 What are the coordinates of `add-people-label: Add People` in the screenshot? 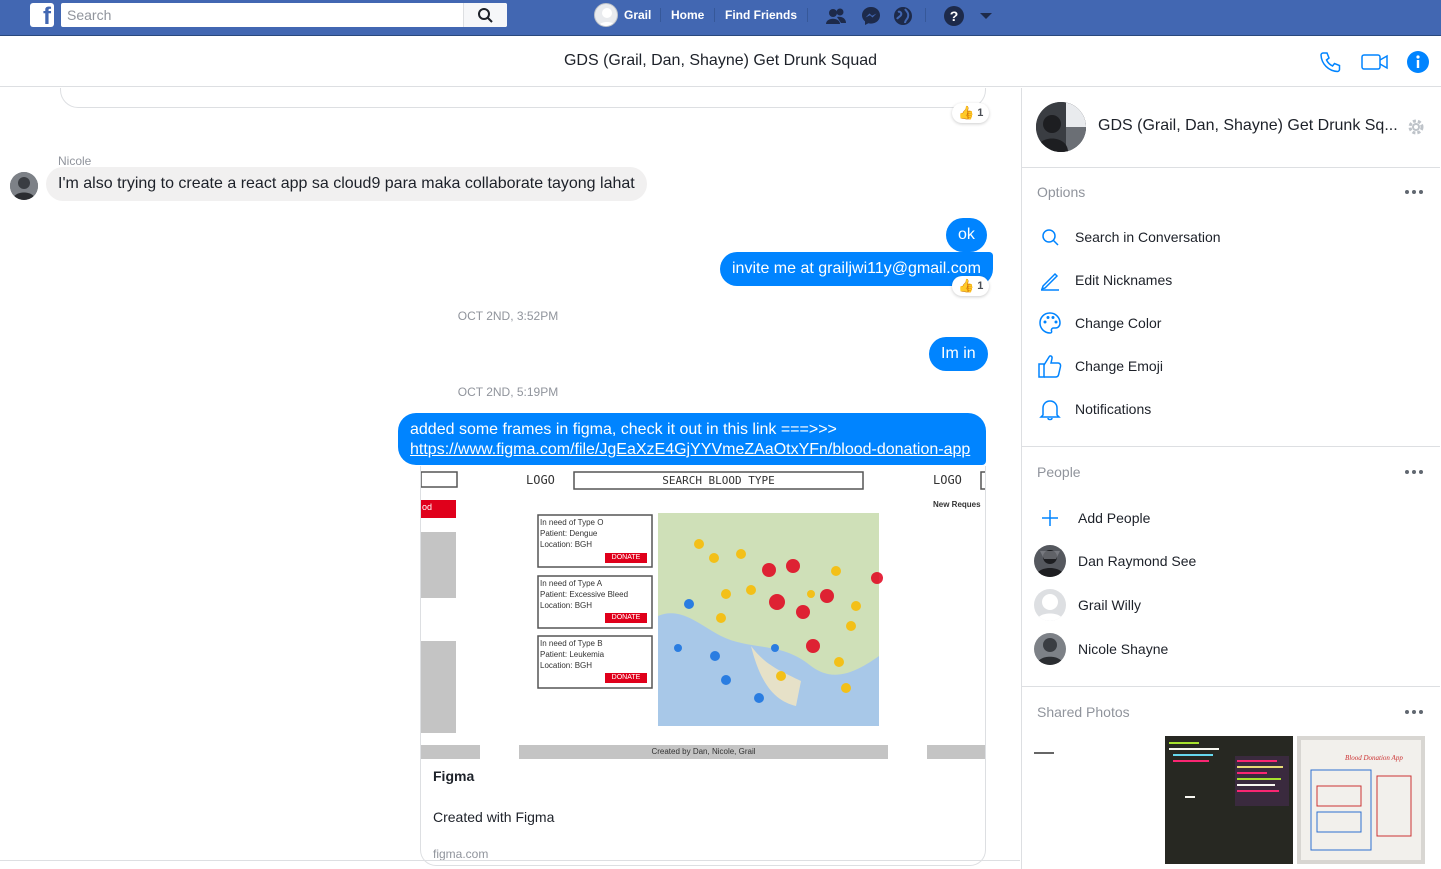 It's located at (1114, 518).